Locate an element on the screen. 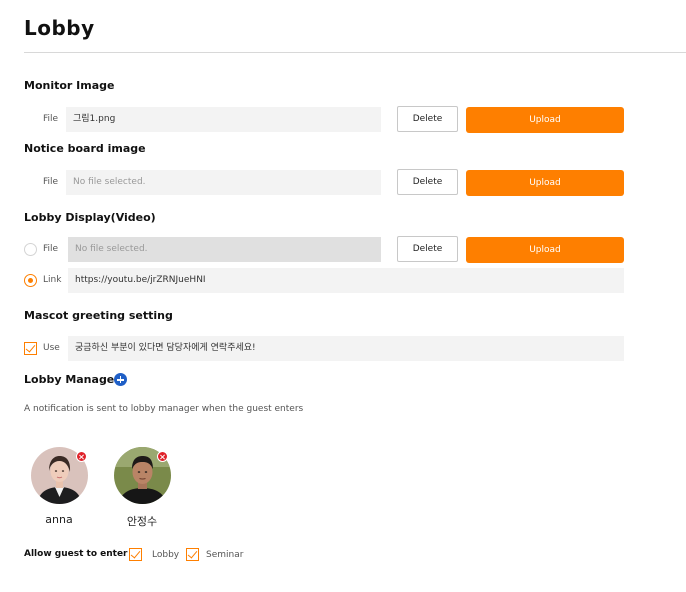 This screenshot has width=686, height=592. lobby-display-title: Lobby Display(Video) is located at coordinates (90, 217).